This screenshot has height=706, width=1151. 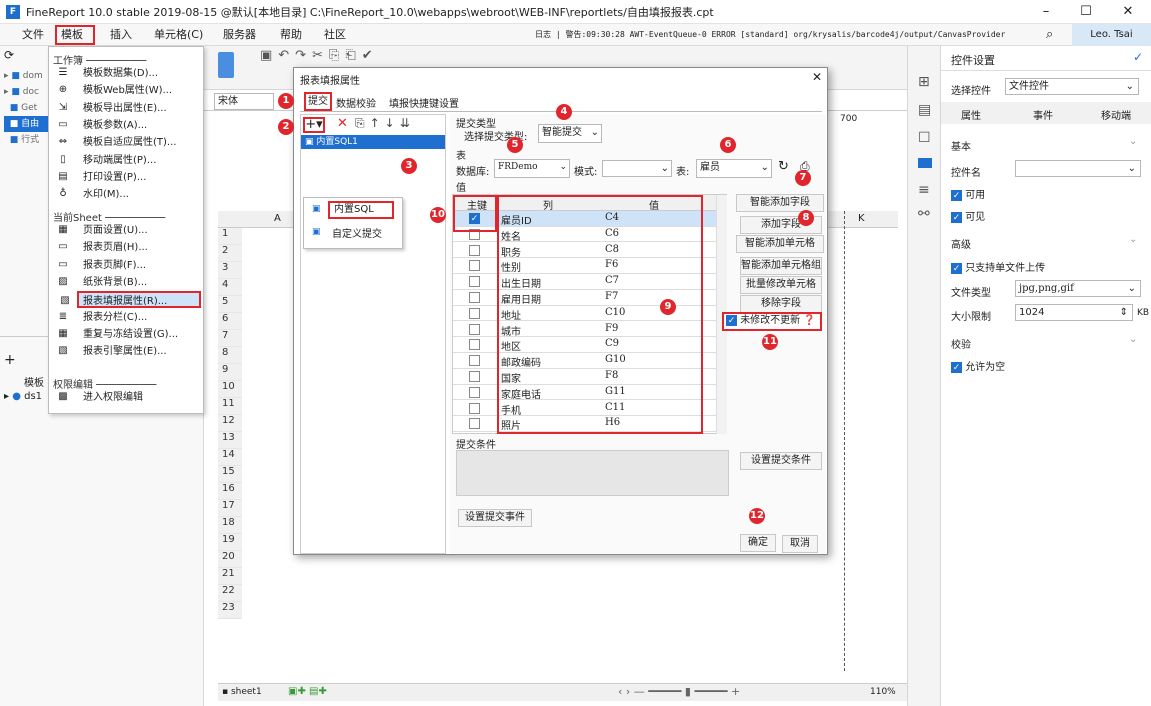 I want to click on row-header: 11, so click(x=230, y=406).